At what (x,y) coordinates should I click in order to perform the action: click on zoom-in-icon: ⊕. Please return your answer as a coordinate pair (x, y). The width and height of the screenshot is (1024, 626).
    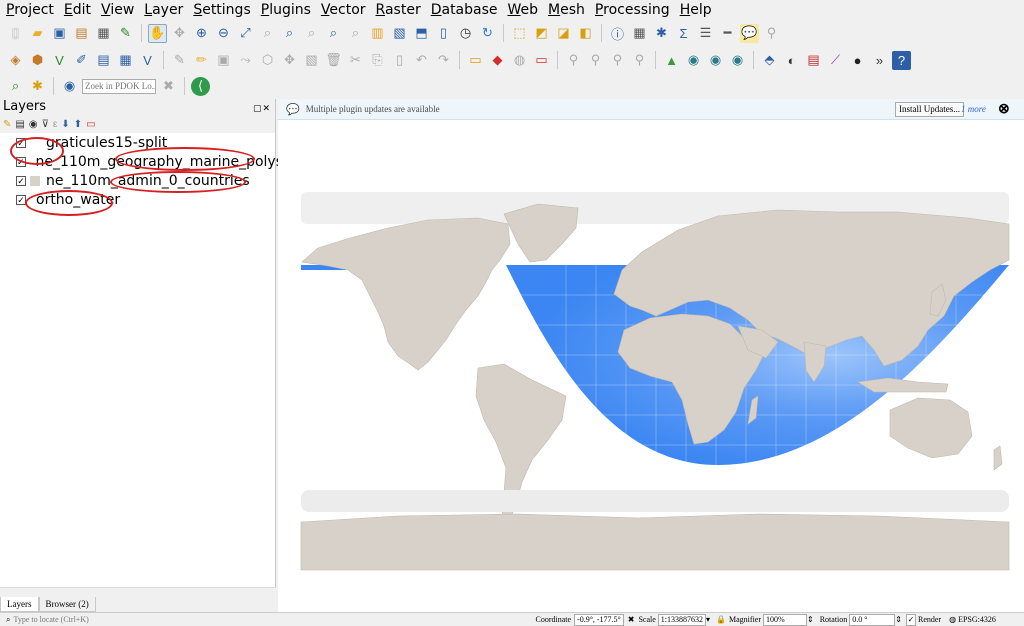
    Looking at the image, I should click on (201, 33).